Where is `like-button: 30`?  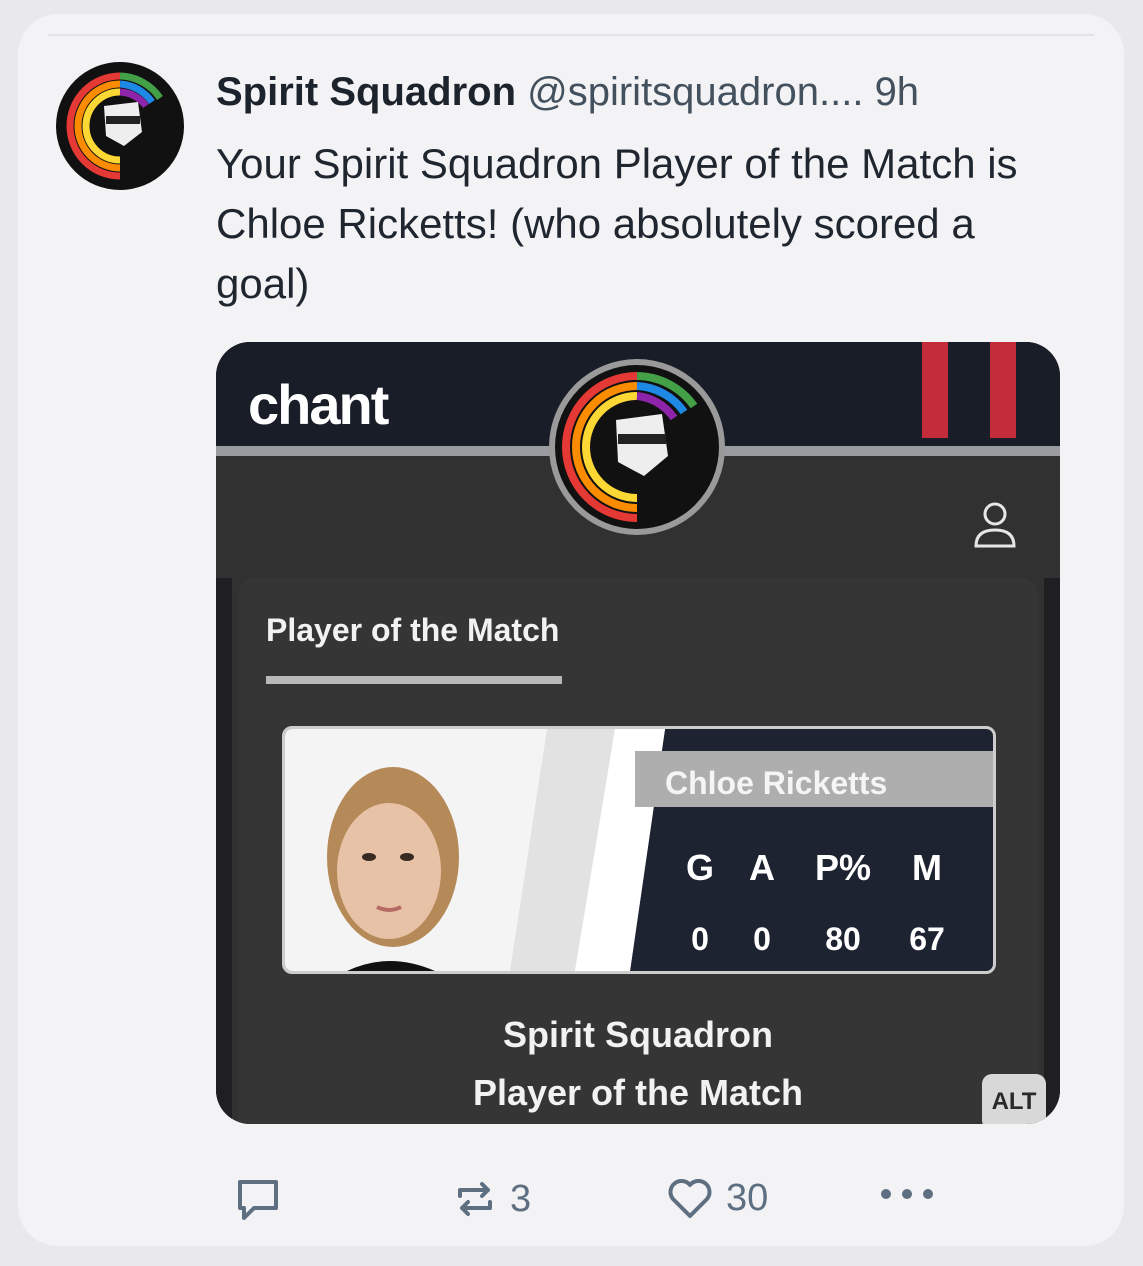 like-button: 30 is located at coordinates (717, 1198).